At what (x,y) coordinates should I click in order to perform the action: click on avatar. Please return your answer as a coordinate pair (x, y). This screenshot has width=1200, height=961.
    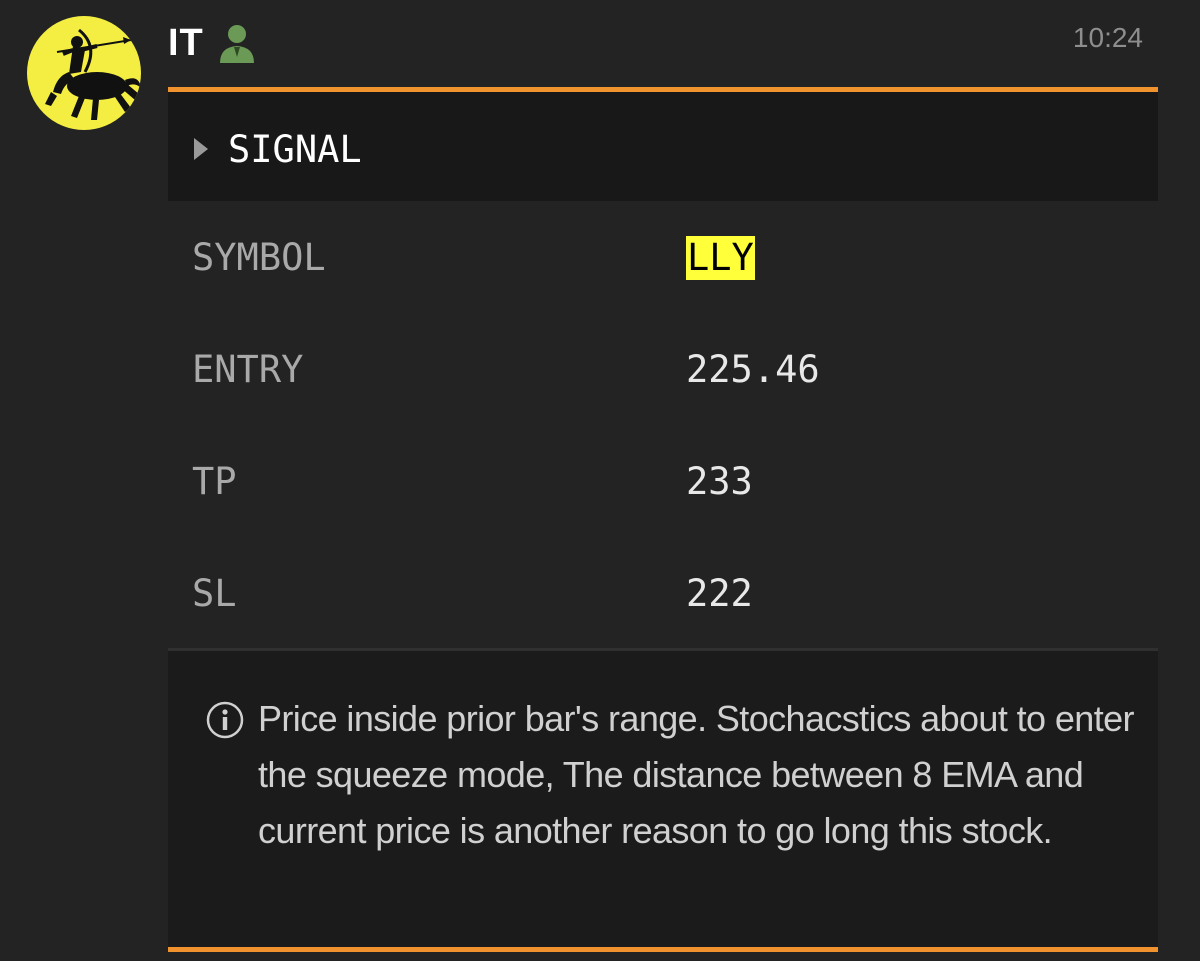
    Looking at the image, I should click on (84, 73).